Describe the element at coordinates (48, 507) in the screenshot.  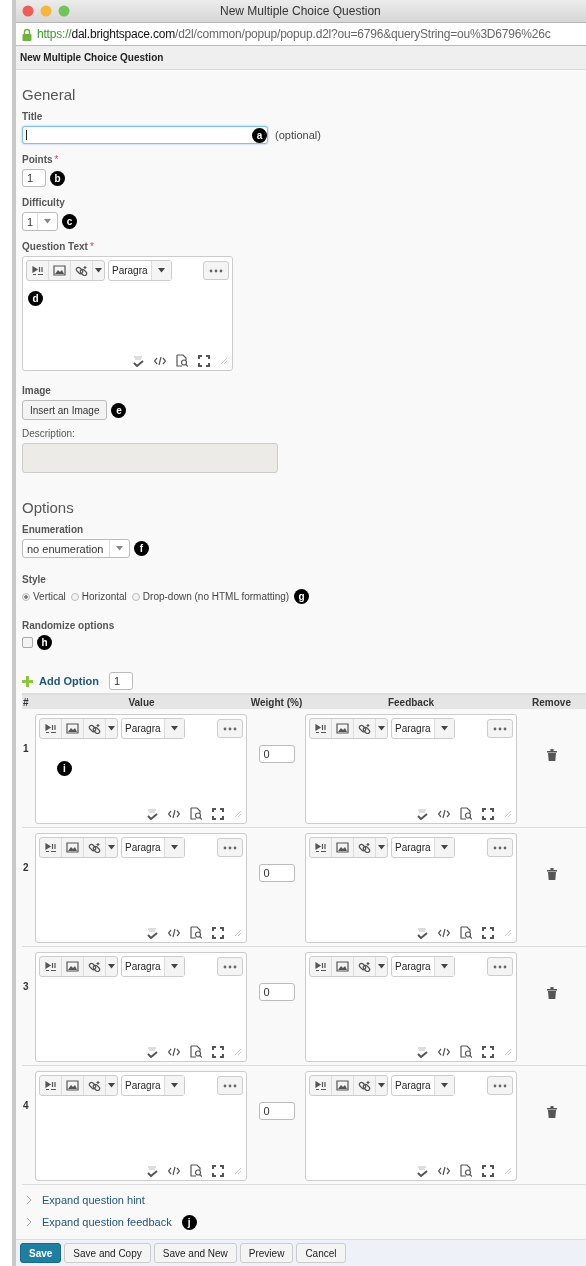
I see `section-heading: Options` at that location.